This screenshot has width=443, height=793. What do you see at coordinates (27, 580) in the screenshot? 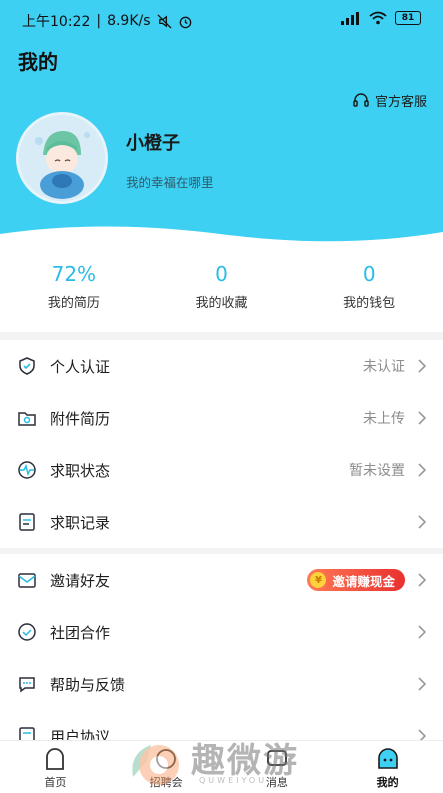
I see `envelope-icon` at bounding box center [27, 580].